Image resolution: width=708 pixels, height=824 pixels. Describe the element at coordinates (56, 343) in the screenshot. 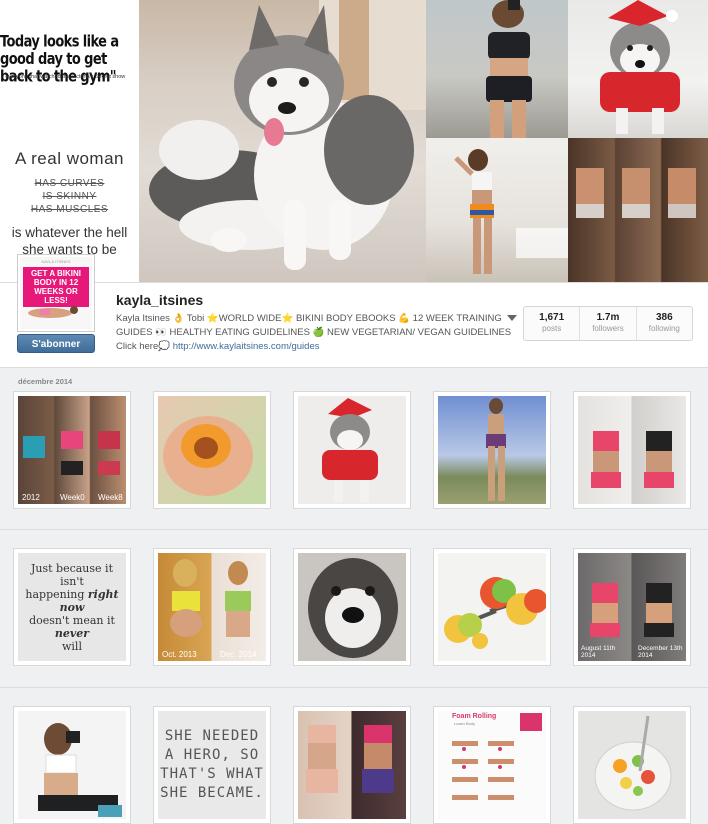

I see `subscribe-button: S'abonner` at that location.